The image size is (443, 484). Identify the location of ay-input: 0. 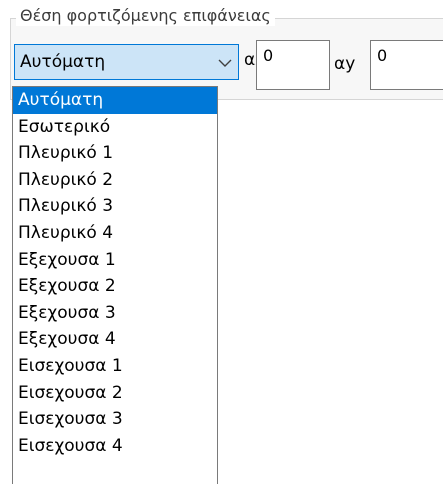
(406, 65).